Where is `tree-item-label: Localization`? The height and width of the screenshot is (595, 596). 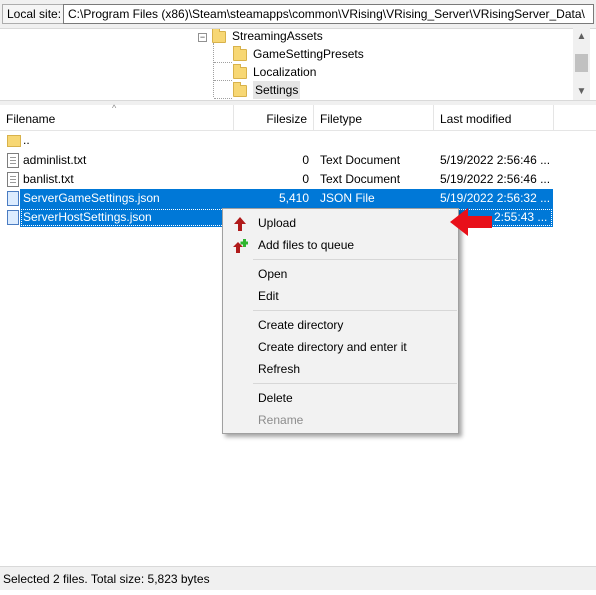
tree-item-label: Localization is located at coordinates (285, 72).